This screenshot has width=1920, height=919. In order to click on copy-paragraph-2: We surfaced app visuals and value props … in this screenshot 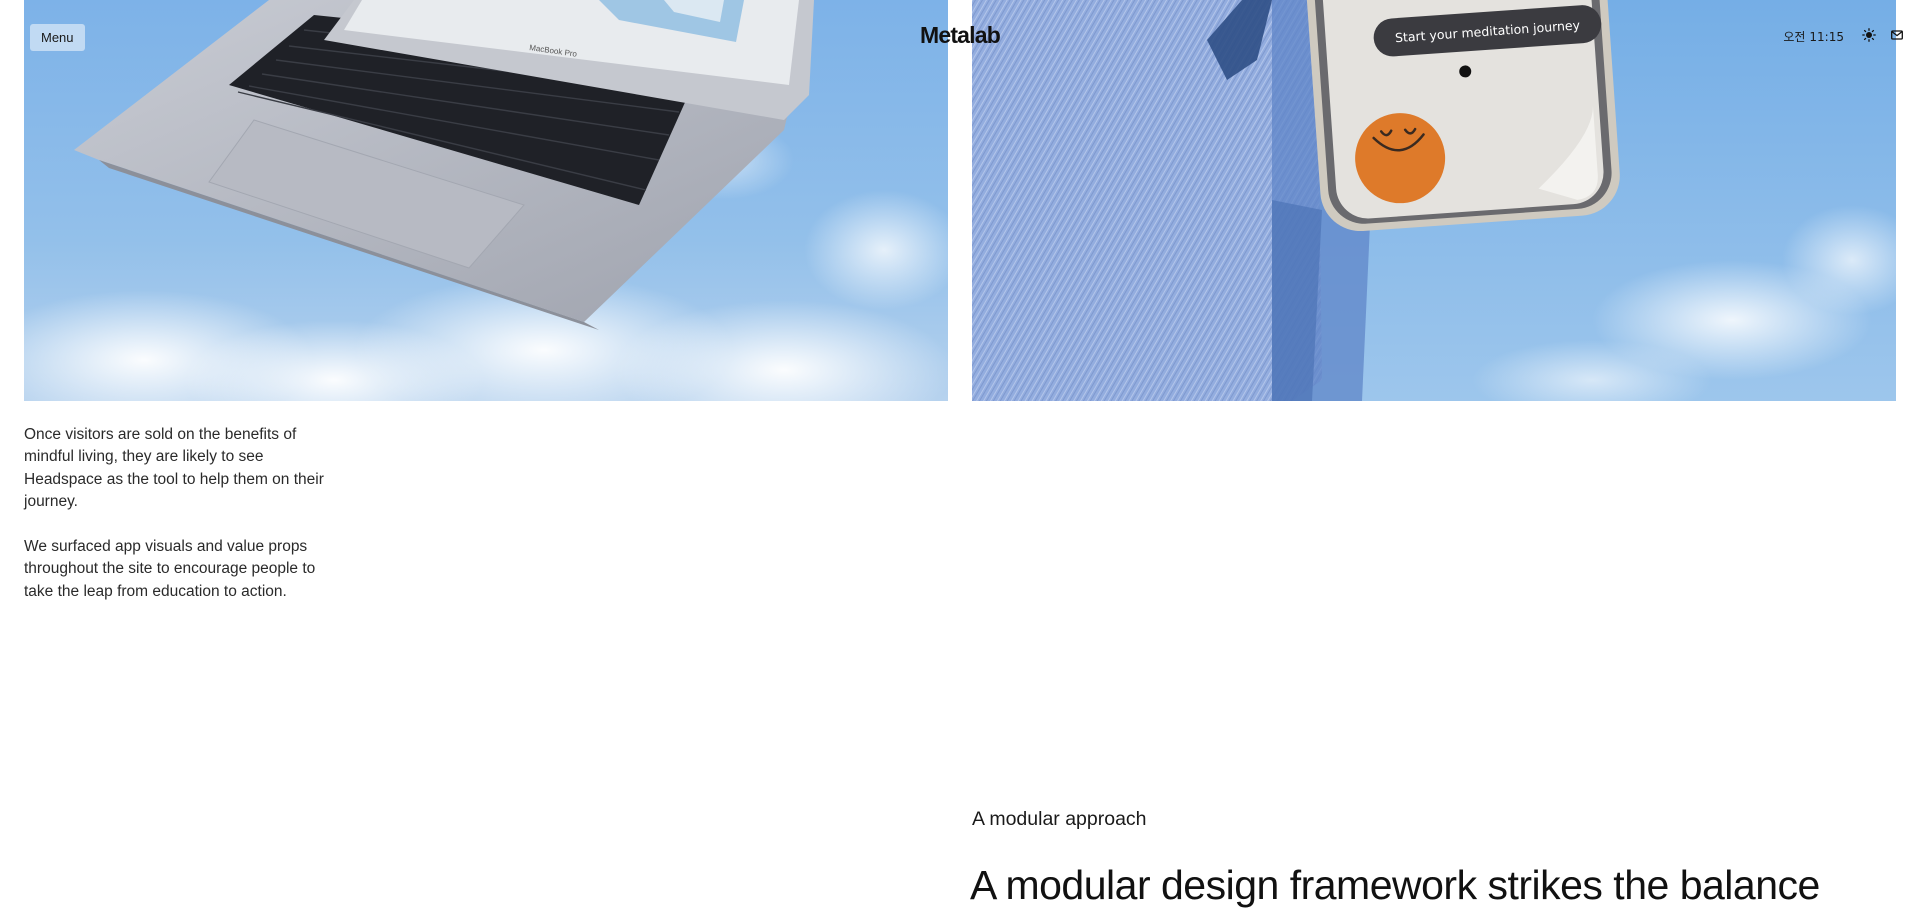, I will do `click(170, 569)`.